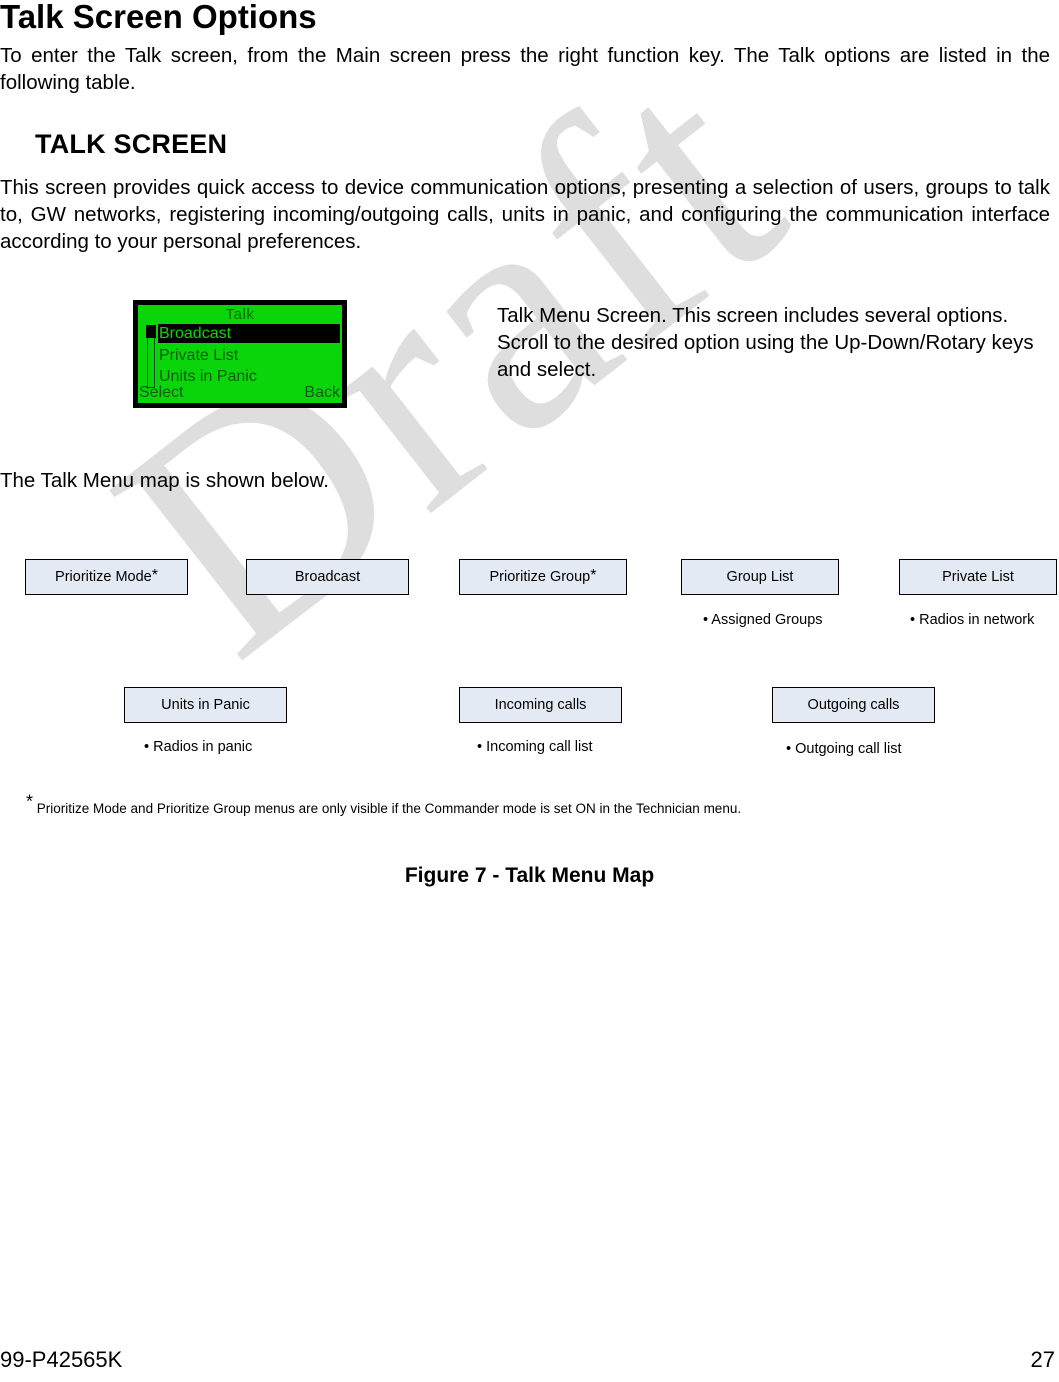 Image resolution: width=1059 pixels, height=1382 pixels. Describe the element at coordinates (161, 392) in the screenshot. I see `lcd-softkey-select: Select` at that location.